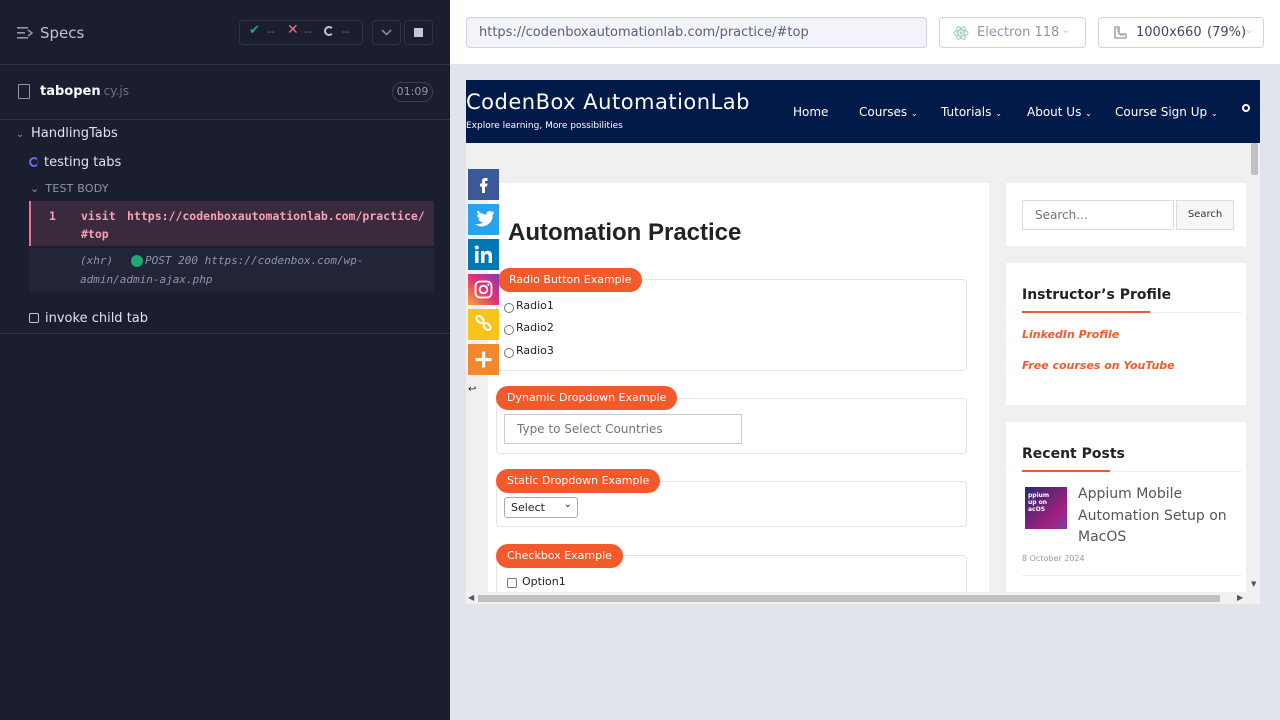  What do you see at coordinates (1053, 558) in the screenshot?
I see `post-date: 8 October 2024` at bounding box center [1053, 558].